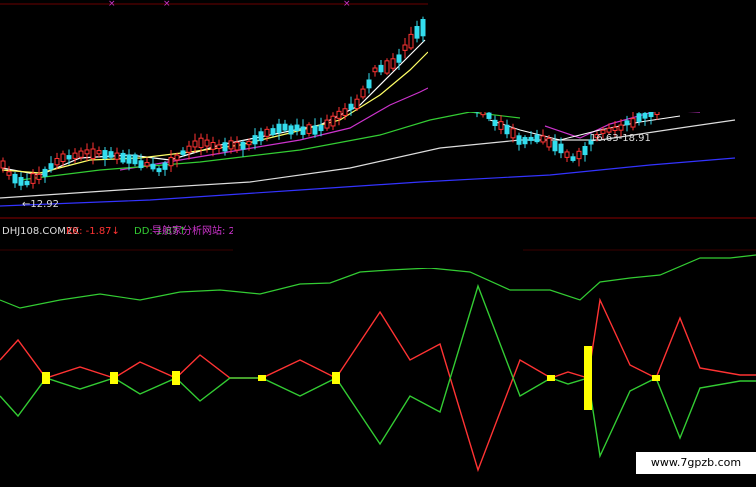  I want to click on low-price-label: ←12.92, so click(40, 204).